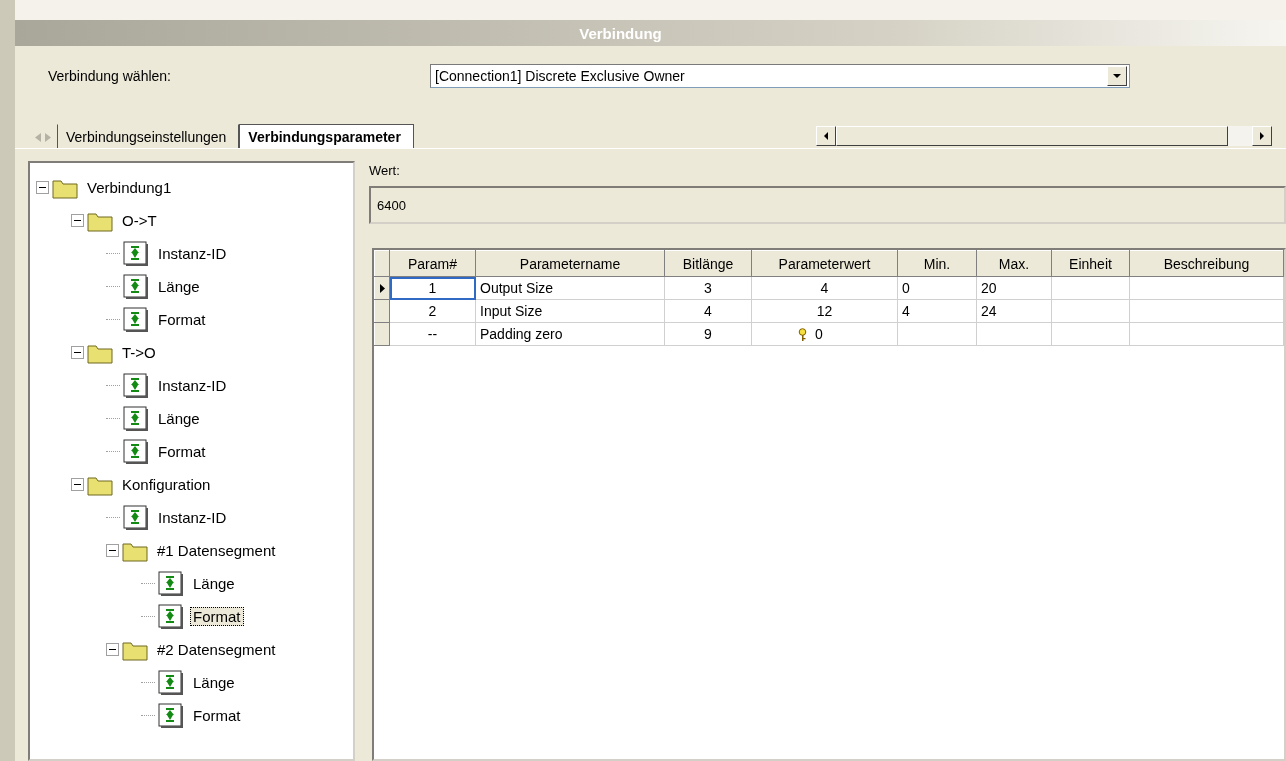 This screenshot has height=761, width=1286. Describe the element at coordinates (570, 263) in the screenshot. I see `column-header: Parametername` at that location.